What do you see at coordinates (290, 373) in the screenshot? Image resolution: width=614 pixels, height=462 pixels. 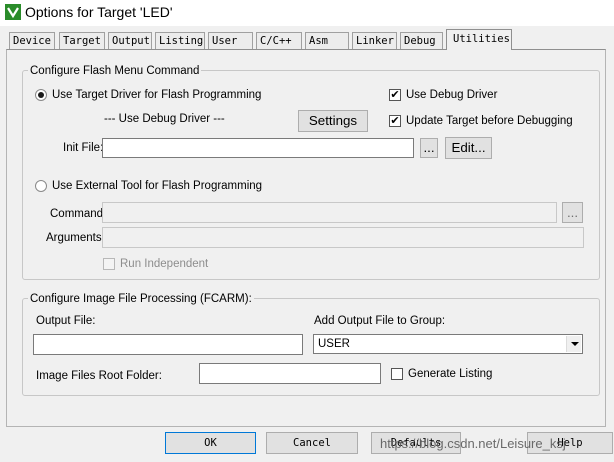 I see `root-folder-input` at bounding box center [290, 373].